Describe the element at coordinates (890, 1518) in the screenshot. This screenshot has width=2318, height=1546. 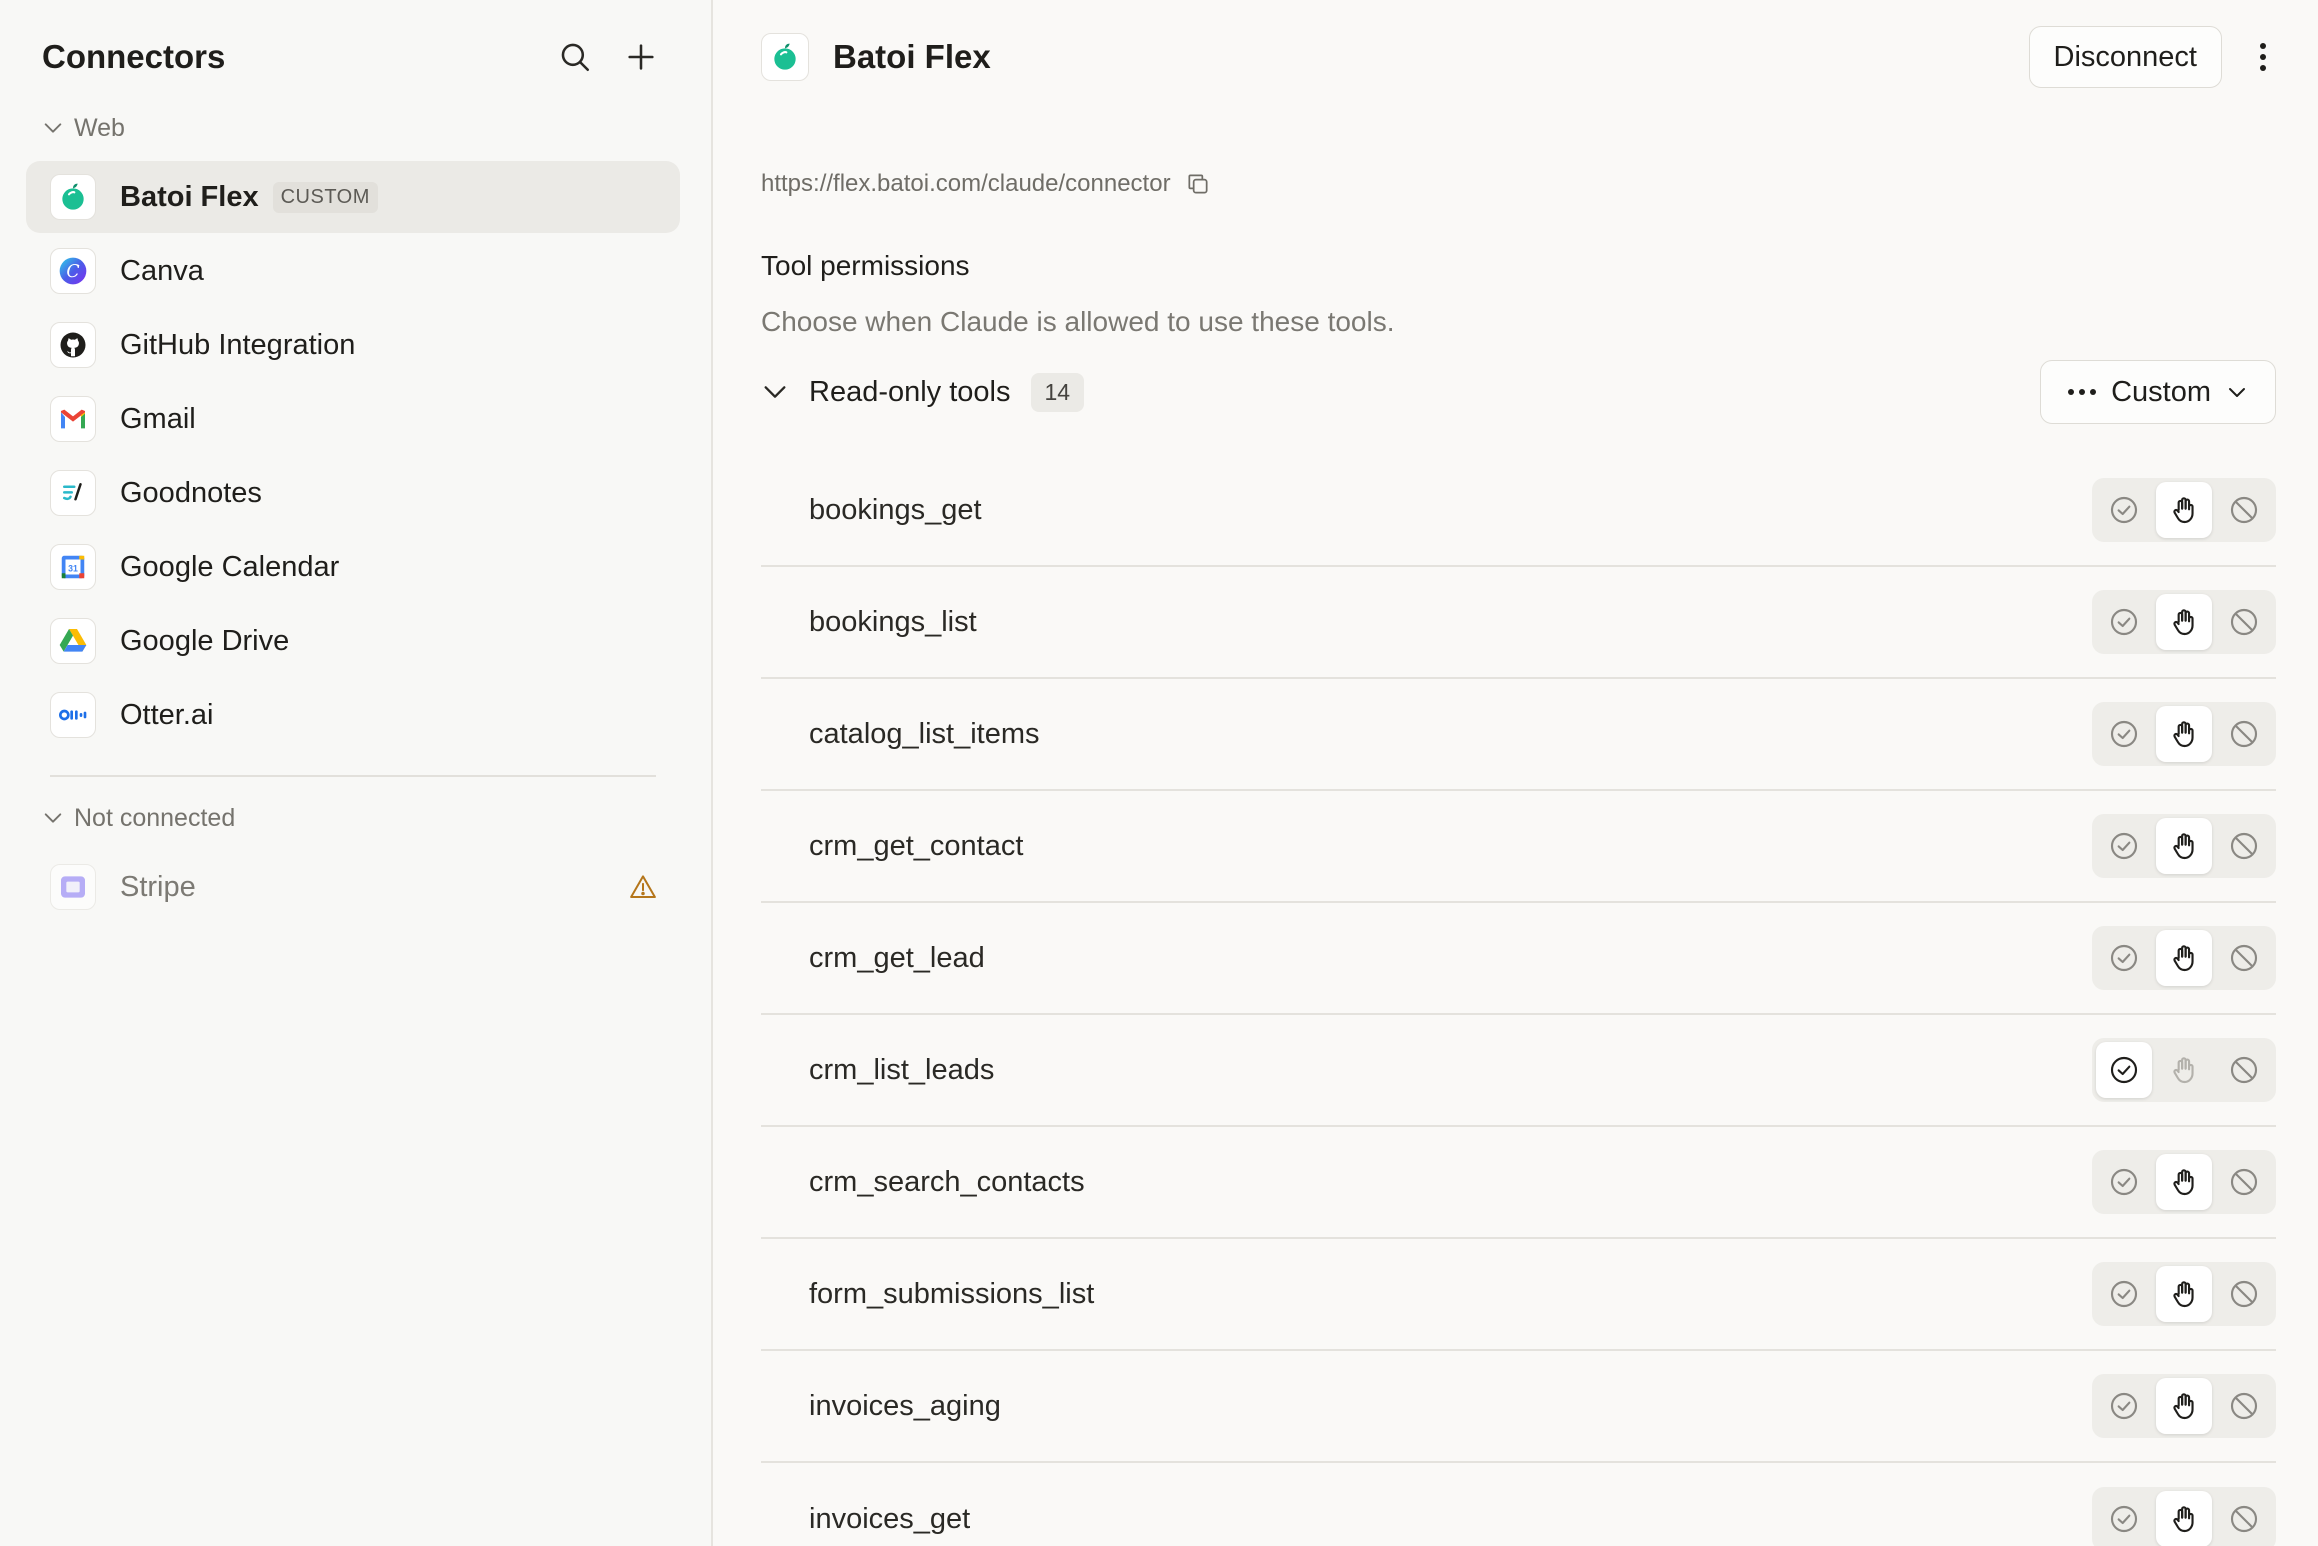
I see `tool-name: invoices_get` at that location.